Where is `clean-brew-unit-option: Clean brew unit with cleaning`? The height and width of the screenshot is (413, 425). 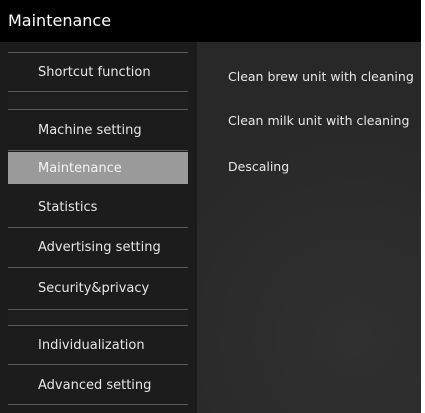 clean-brew-unit-option: Clean brew unit with cleaning is located at coordinates (321, 76).